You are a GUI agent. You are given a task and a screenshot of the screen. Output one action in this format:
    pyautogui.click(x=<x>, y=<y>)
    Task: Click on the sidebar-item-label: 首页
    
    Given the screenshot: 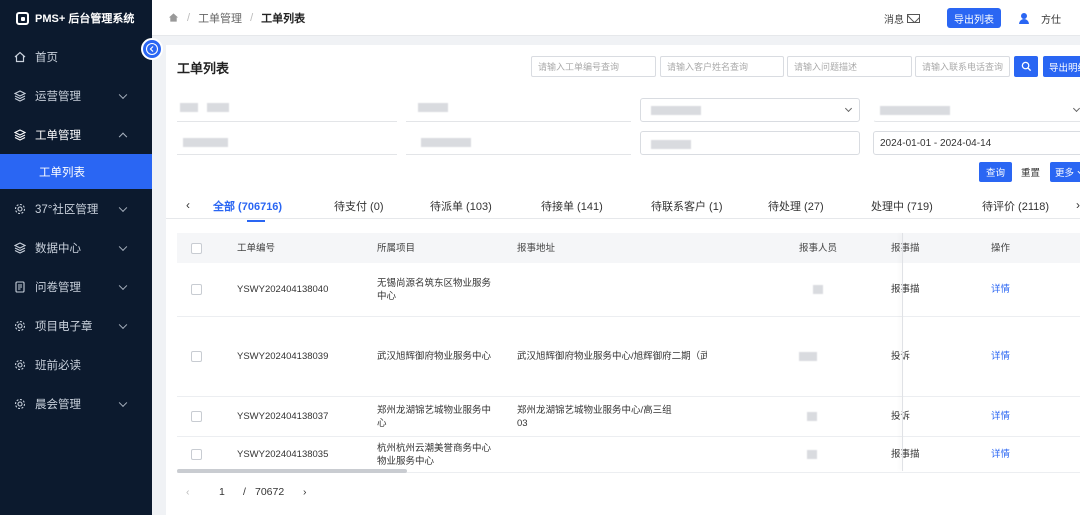 What is the action you would take?
    pyautogui.click(x=46, y=57)
    